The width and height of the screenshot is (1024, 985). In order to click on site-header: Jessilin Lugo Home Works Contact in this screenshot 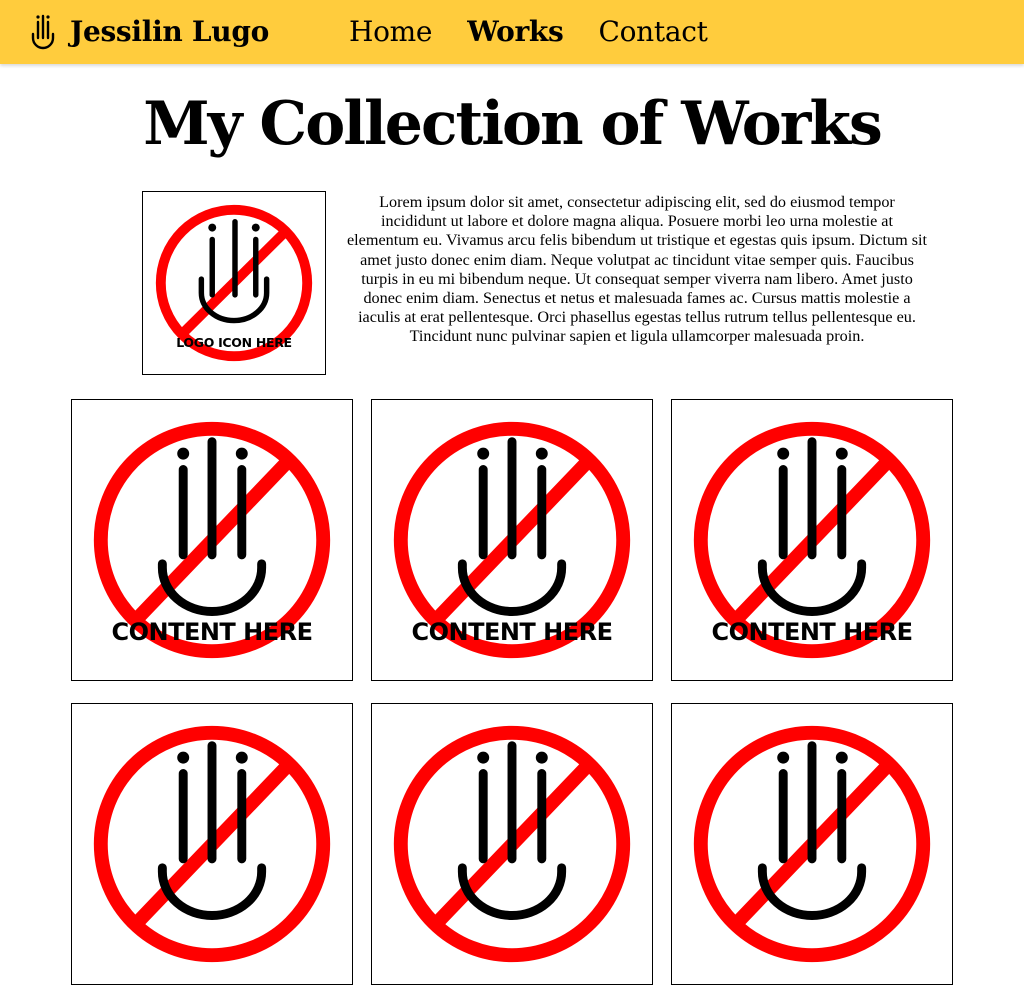, I will do `click(512, 32)`.